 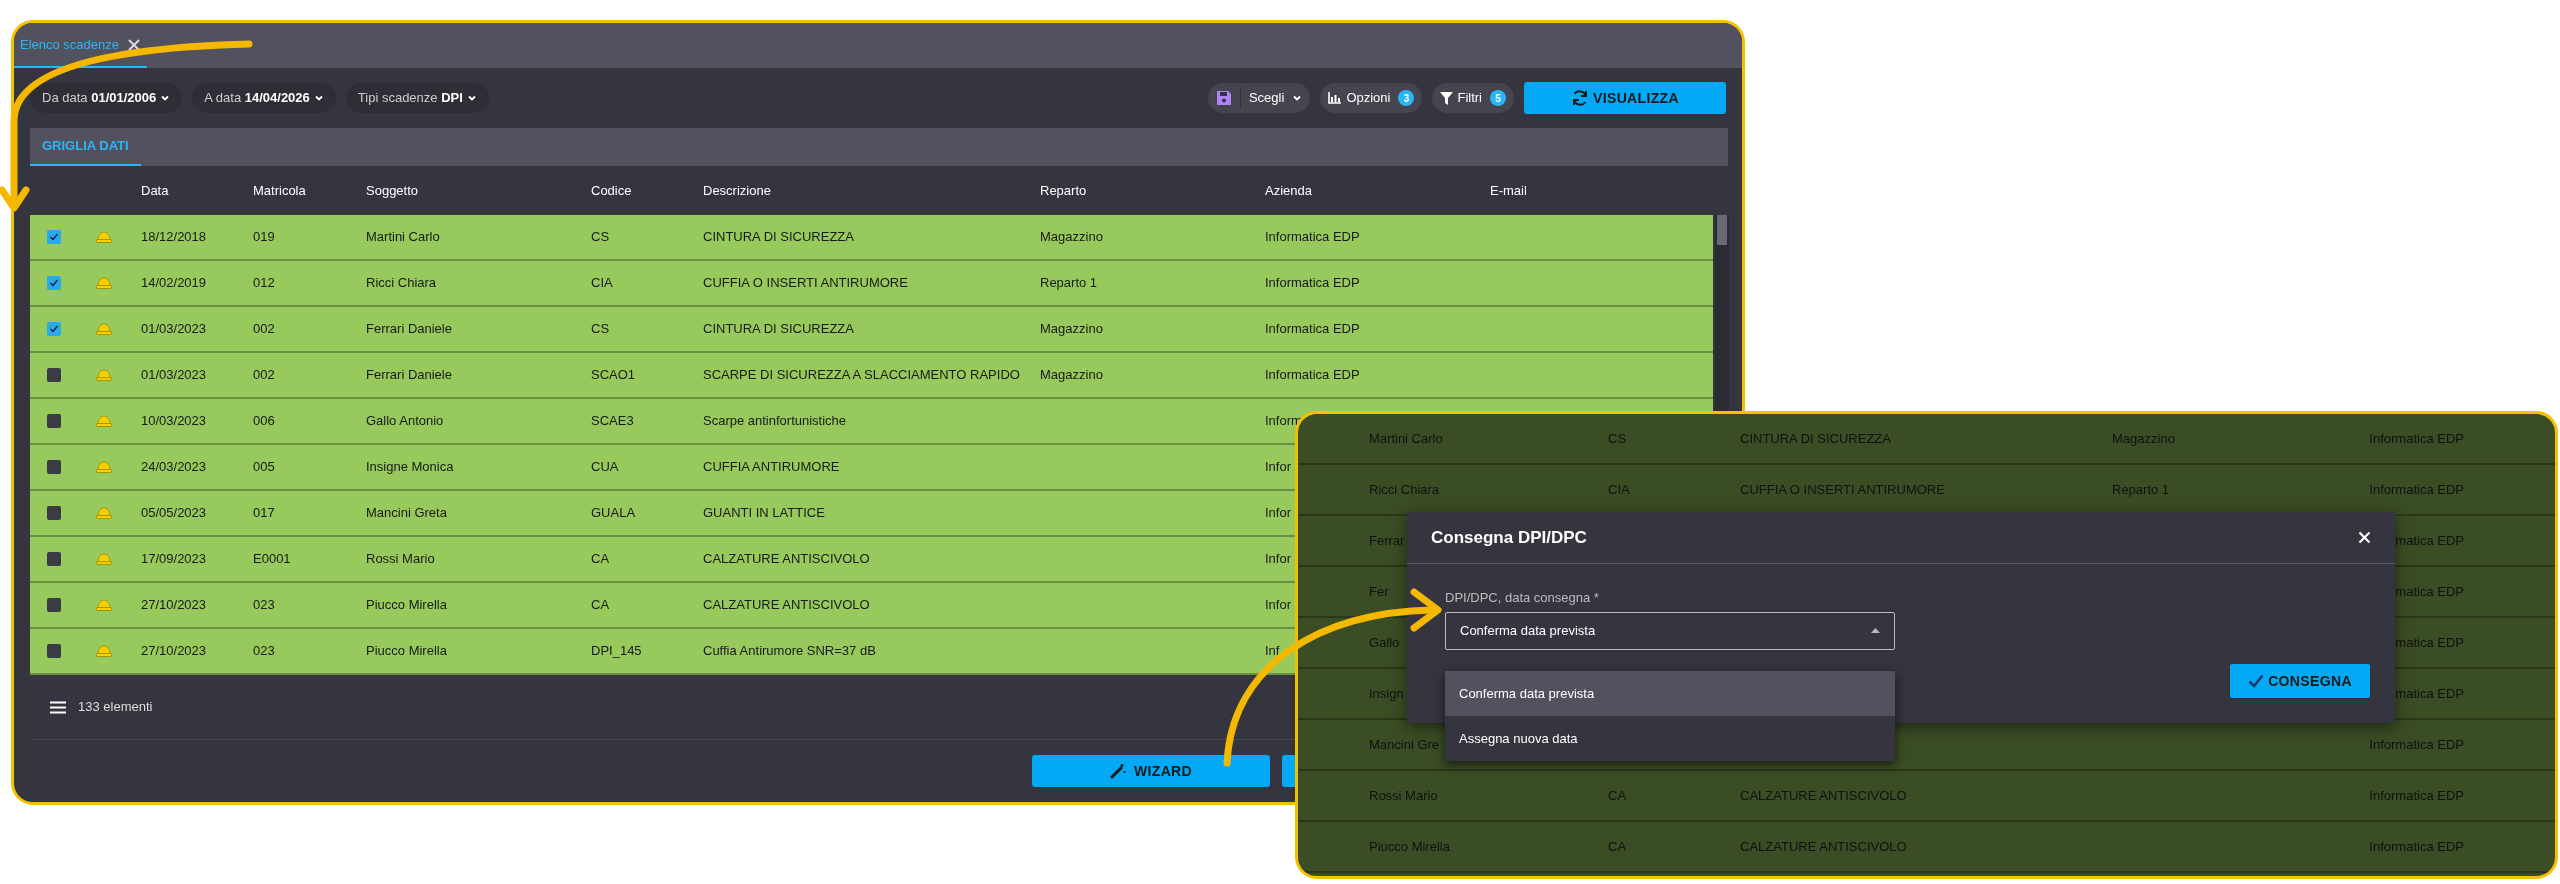 What do you see at coordinates (611, 190) in the screenshot?
I see `column-header: Codice` at bounding box center [611, 190].